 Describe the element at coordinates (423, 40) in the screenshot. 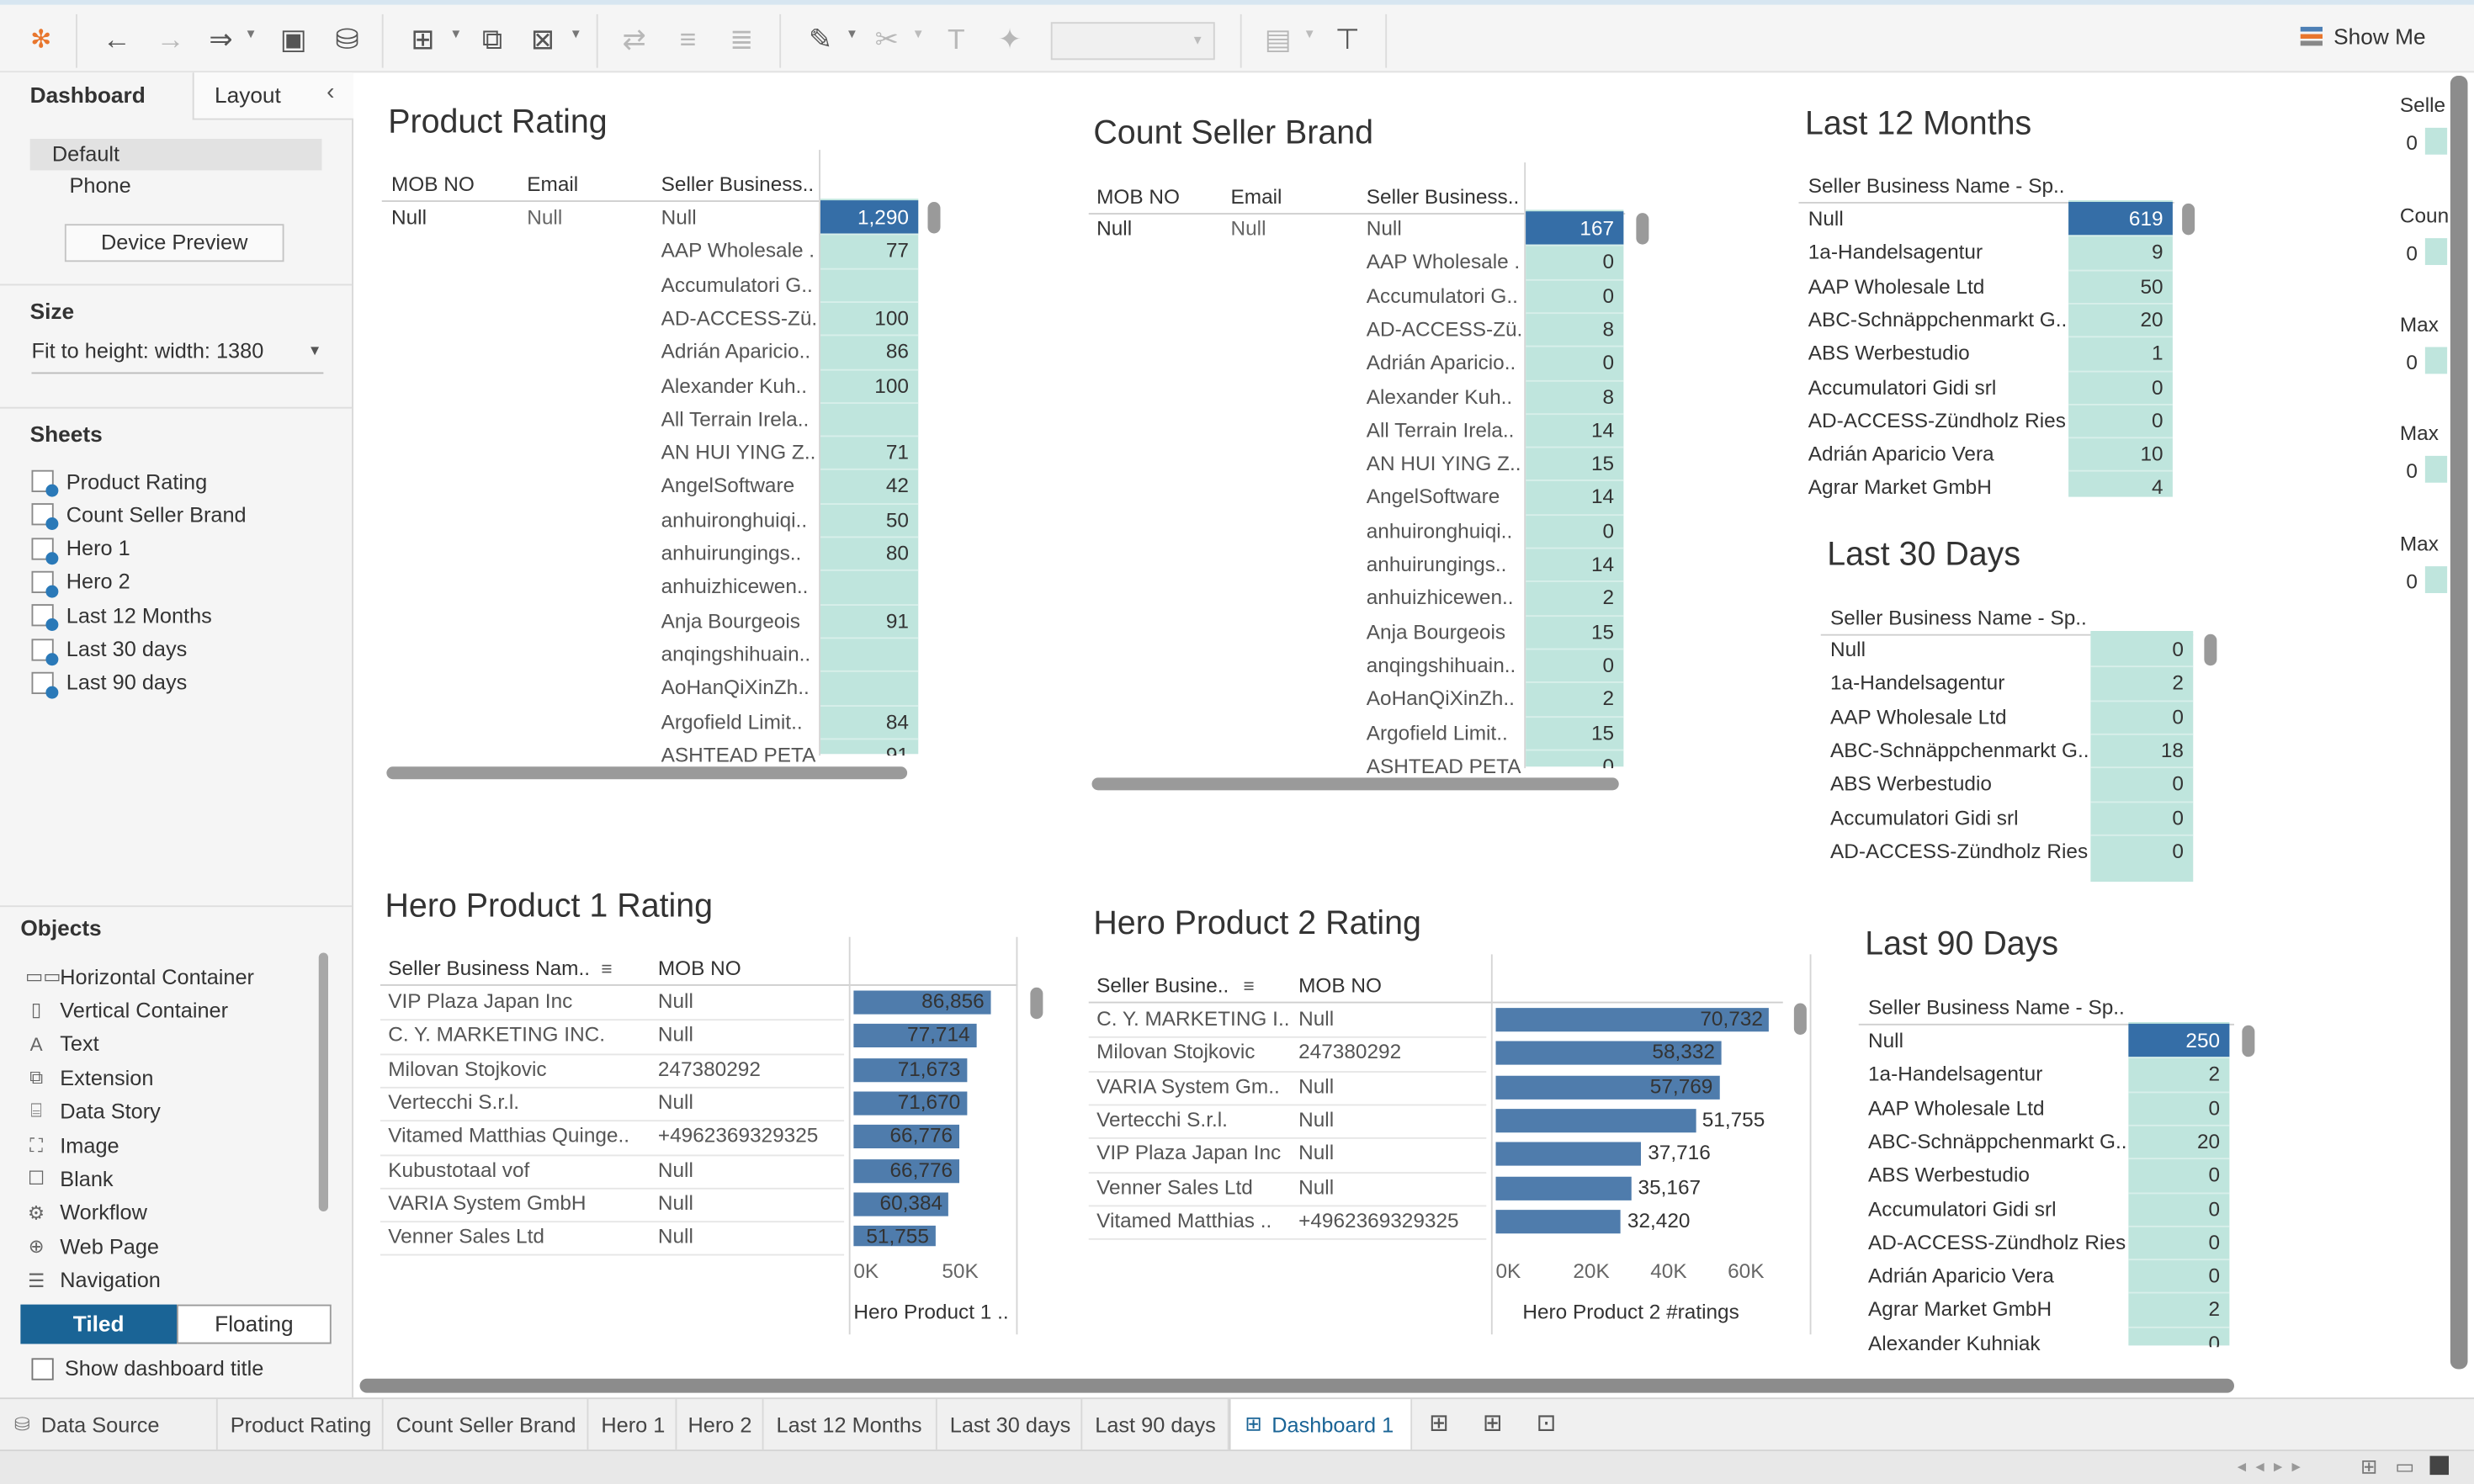

I see `new-worksheet-icon: ⊞` at that location.